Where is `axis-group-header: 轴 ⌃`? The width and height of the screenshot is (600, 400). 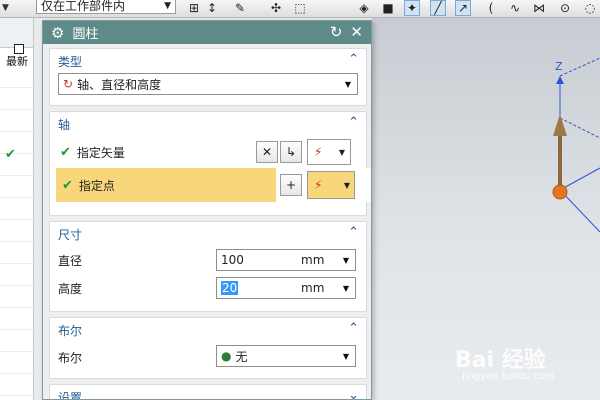 axis-group-header: 轴 ⌃ is located at coordinates (208, 124).